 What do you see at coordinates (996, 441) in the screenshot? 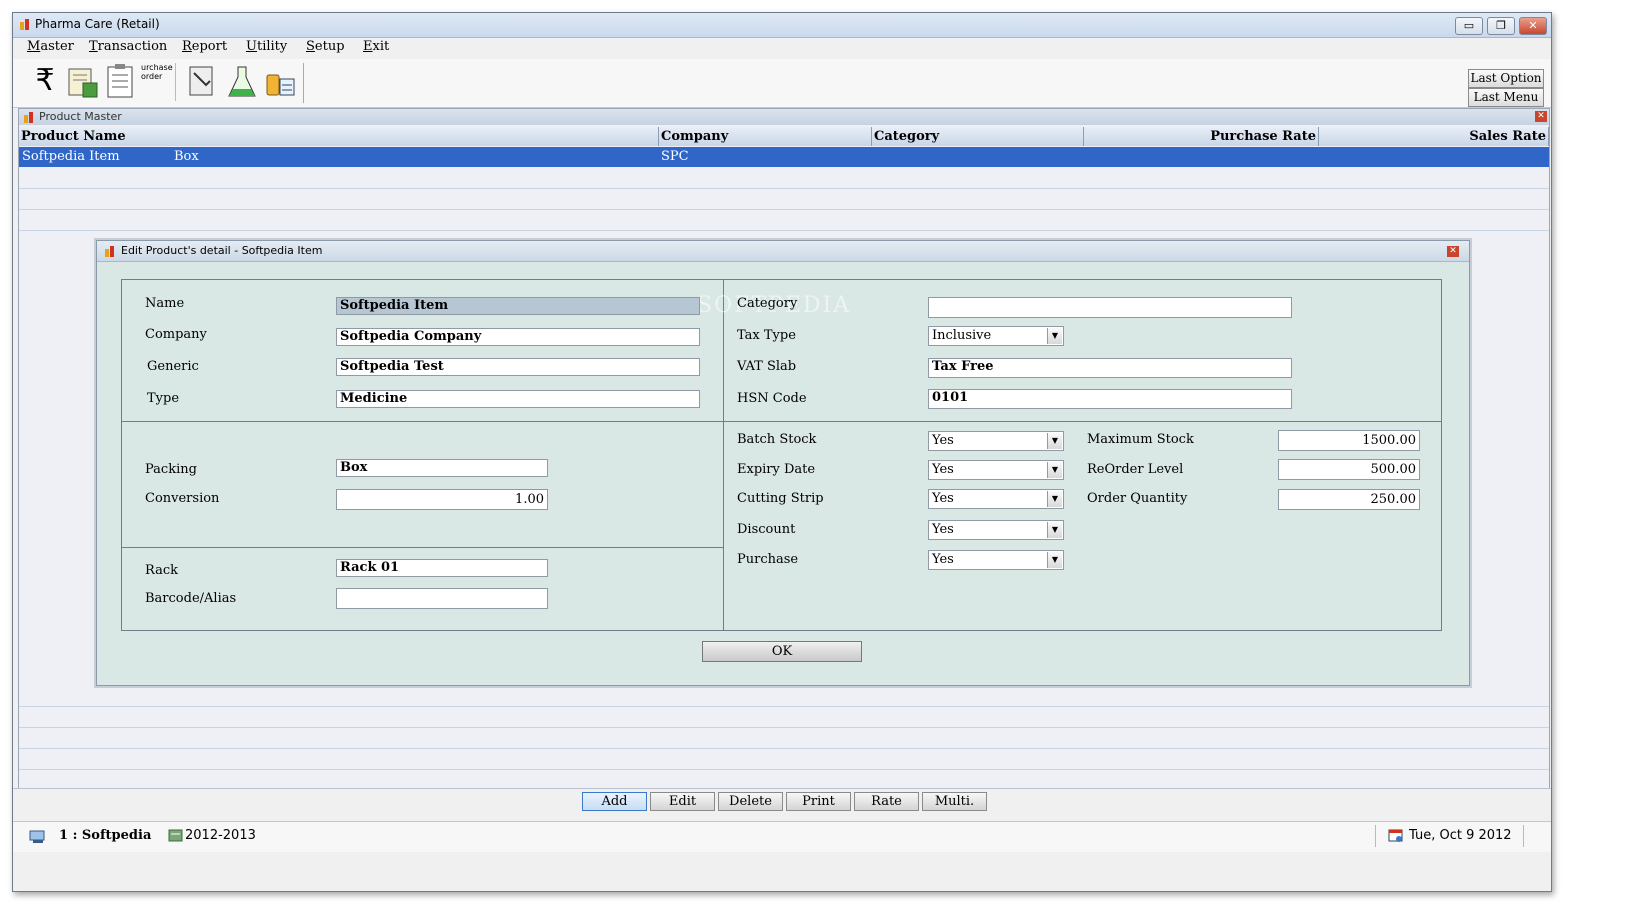
I see `batch-stock-select: Yes ▼` at bounding box center [996, 441].